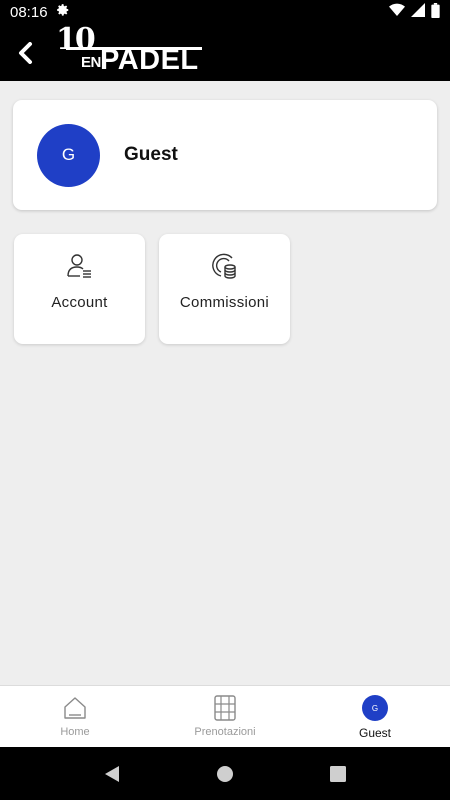  Describe the element at coordinates (75, 732) in the screenshot. I see `nav-label-home: Home` at that location.